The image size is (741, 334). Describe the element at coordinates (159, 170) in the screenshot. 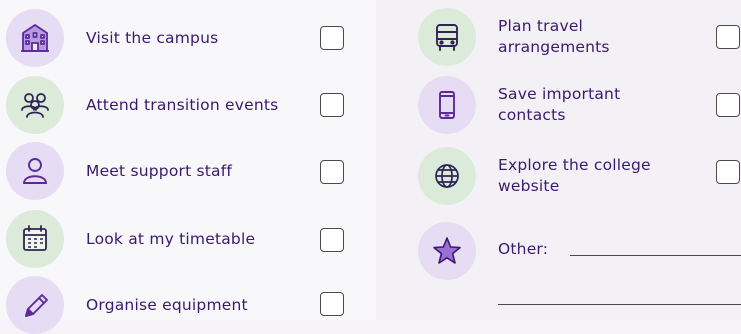

I see `checklist-item-label: Meet support staff` at that location.